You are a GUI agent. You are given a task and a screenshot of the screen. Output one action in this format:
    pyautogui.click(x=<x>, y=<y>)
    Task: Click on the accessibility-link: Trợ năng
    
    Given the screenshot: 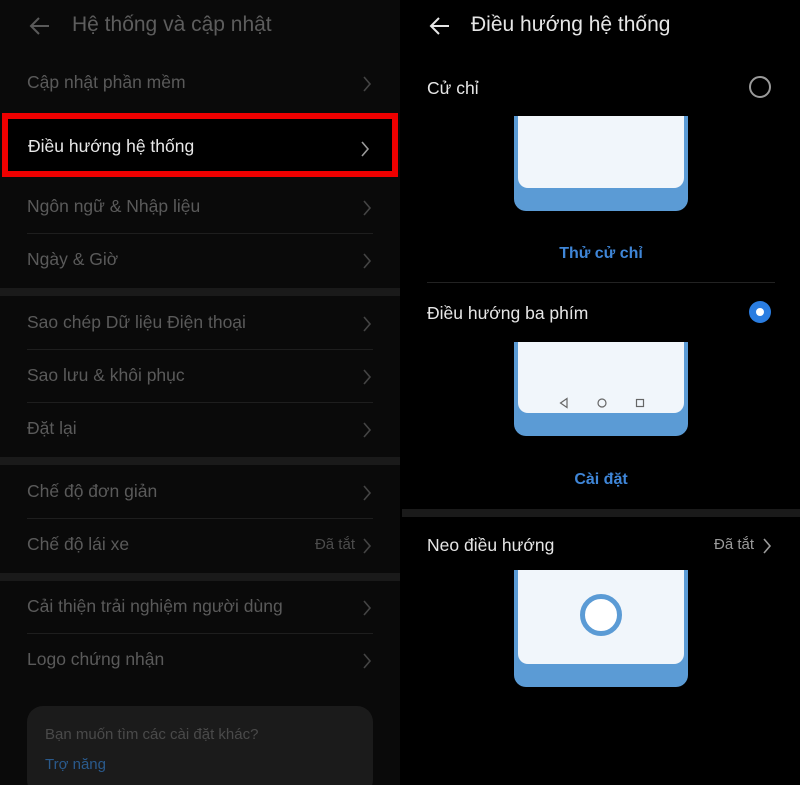 What is the action you would take?
    pyautogui.click(x=75, y=764)
    